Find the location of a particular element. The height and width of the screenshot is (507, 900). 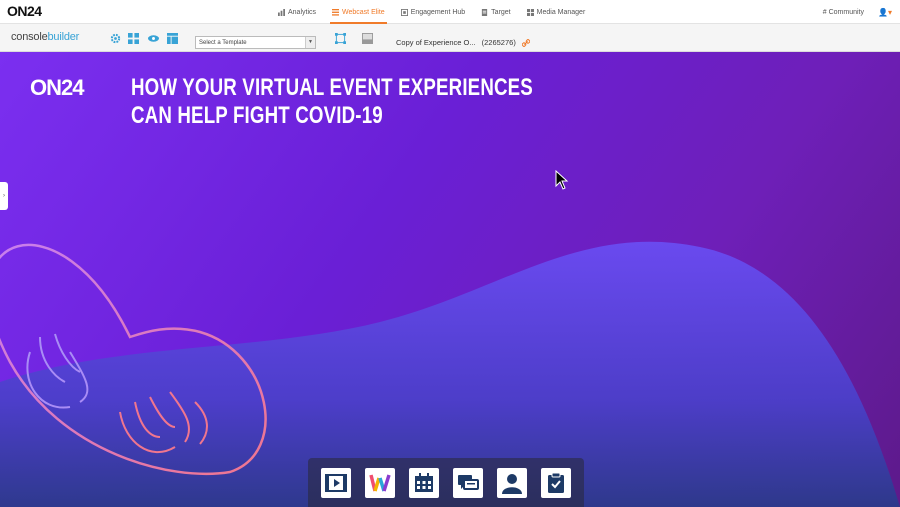

nav-engagement-hub: Engagement Hub is located at coordinates (433, 12).